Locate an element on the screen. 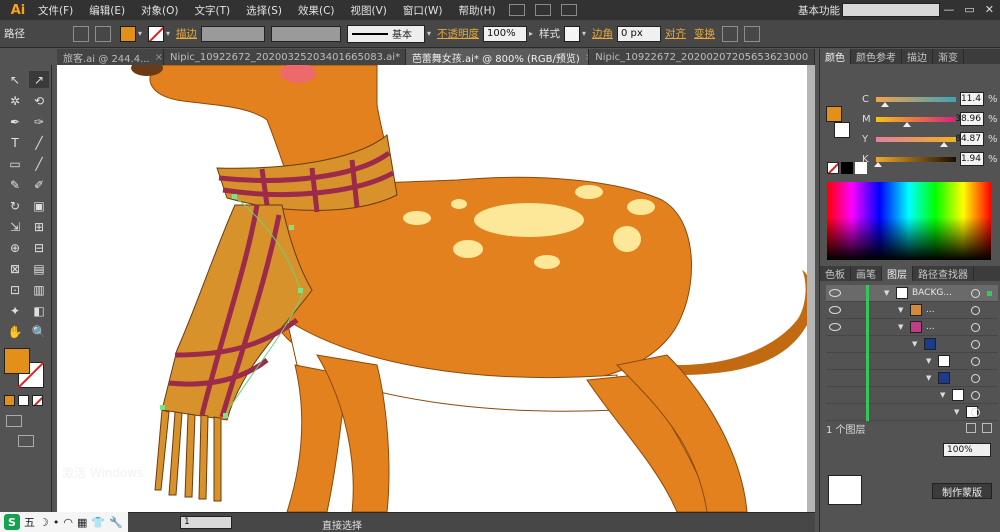 The image size is (1000, 532). document-tab: Nipic_10922672_20200207205653623000 × is located at coordinates (702, 57).